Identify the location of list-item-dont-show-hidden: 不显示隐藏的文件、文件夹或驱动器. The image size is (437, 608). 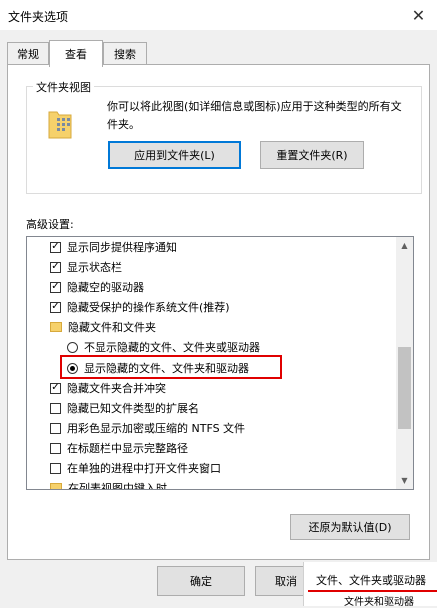
(163, 347).